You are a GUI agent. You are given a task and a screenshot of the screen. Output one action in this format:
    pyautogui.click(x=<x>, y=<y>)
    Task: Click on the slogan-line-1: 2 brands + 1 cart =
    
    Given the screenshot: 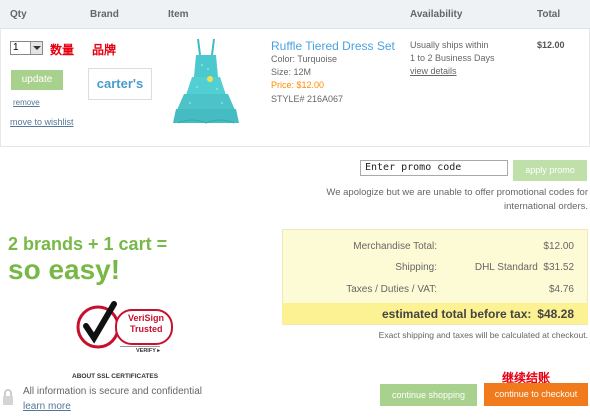 What is the action you would take?
    pyautogui.click(x=88, y=244)
    